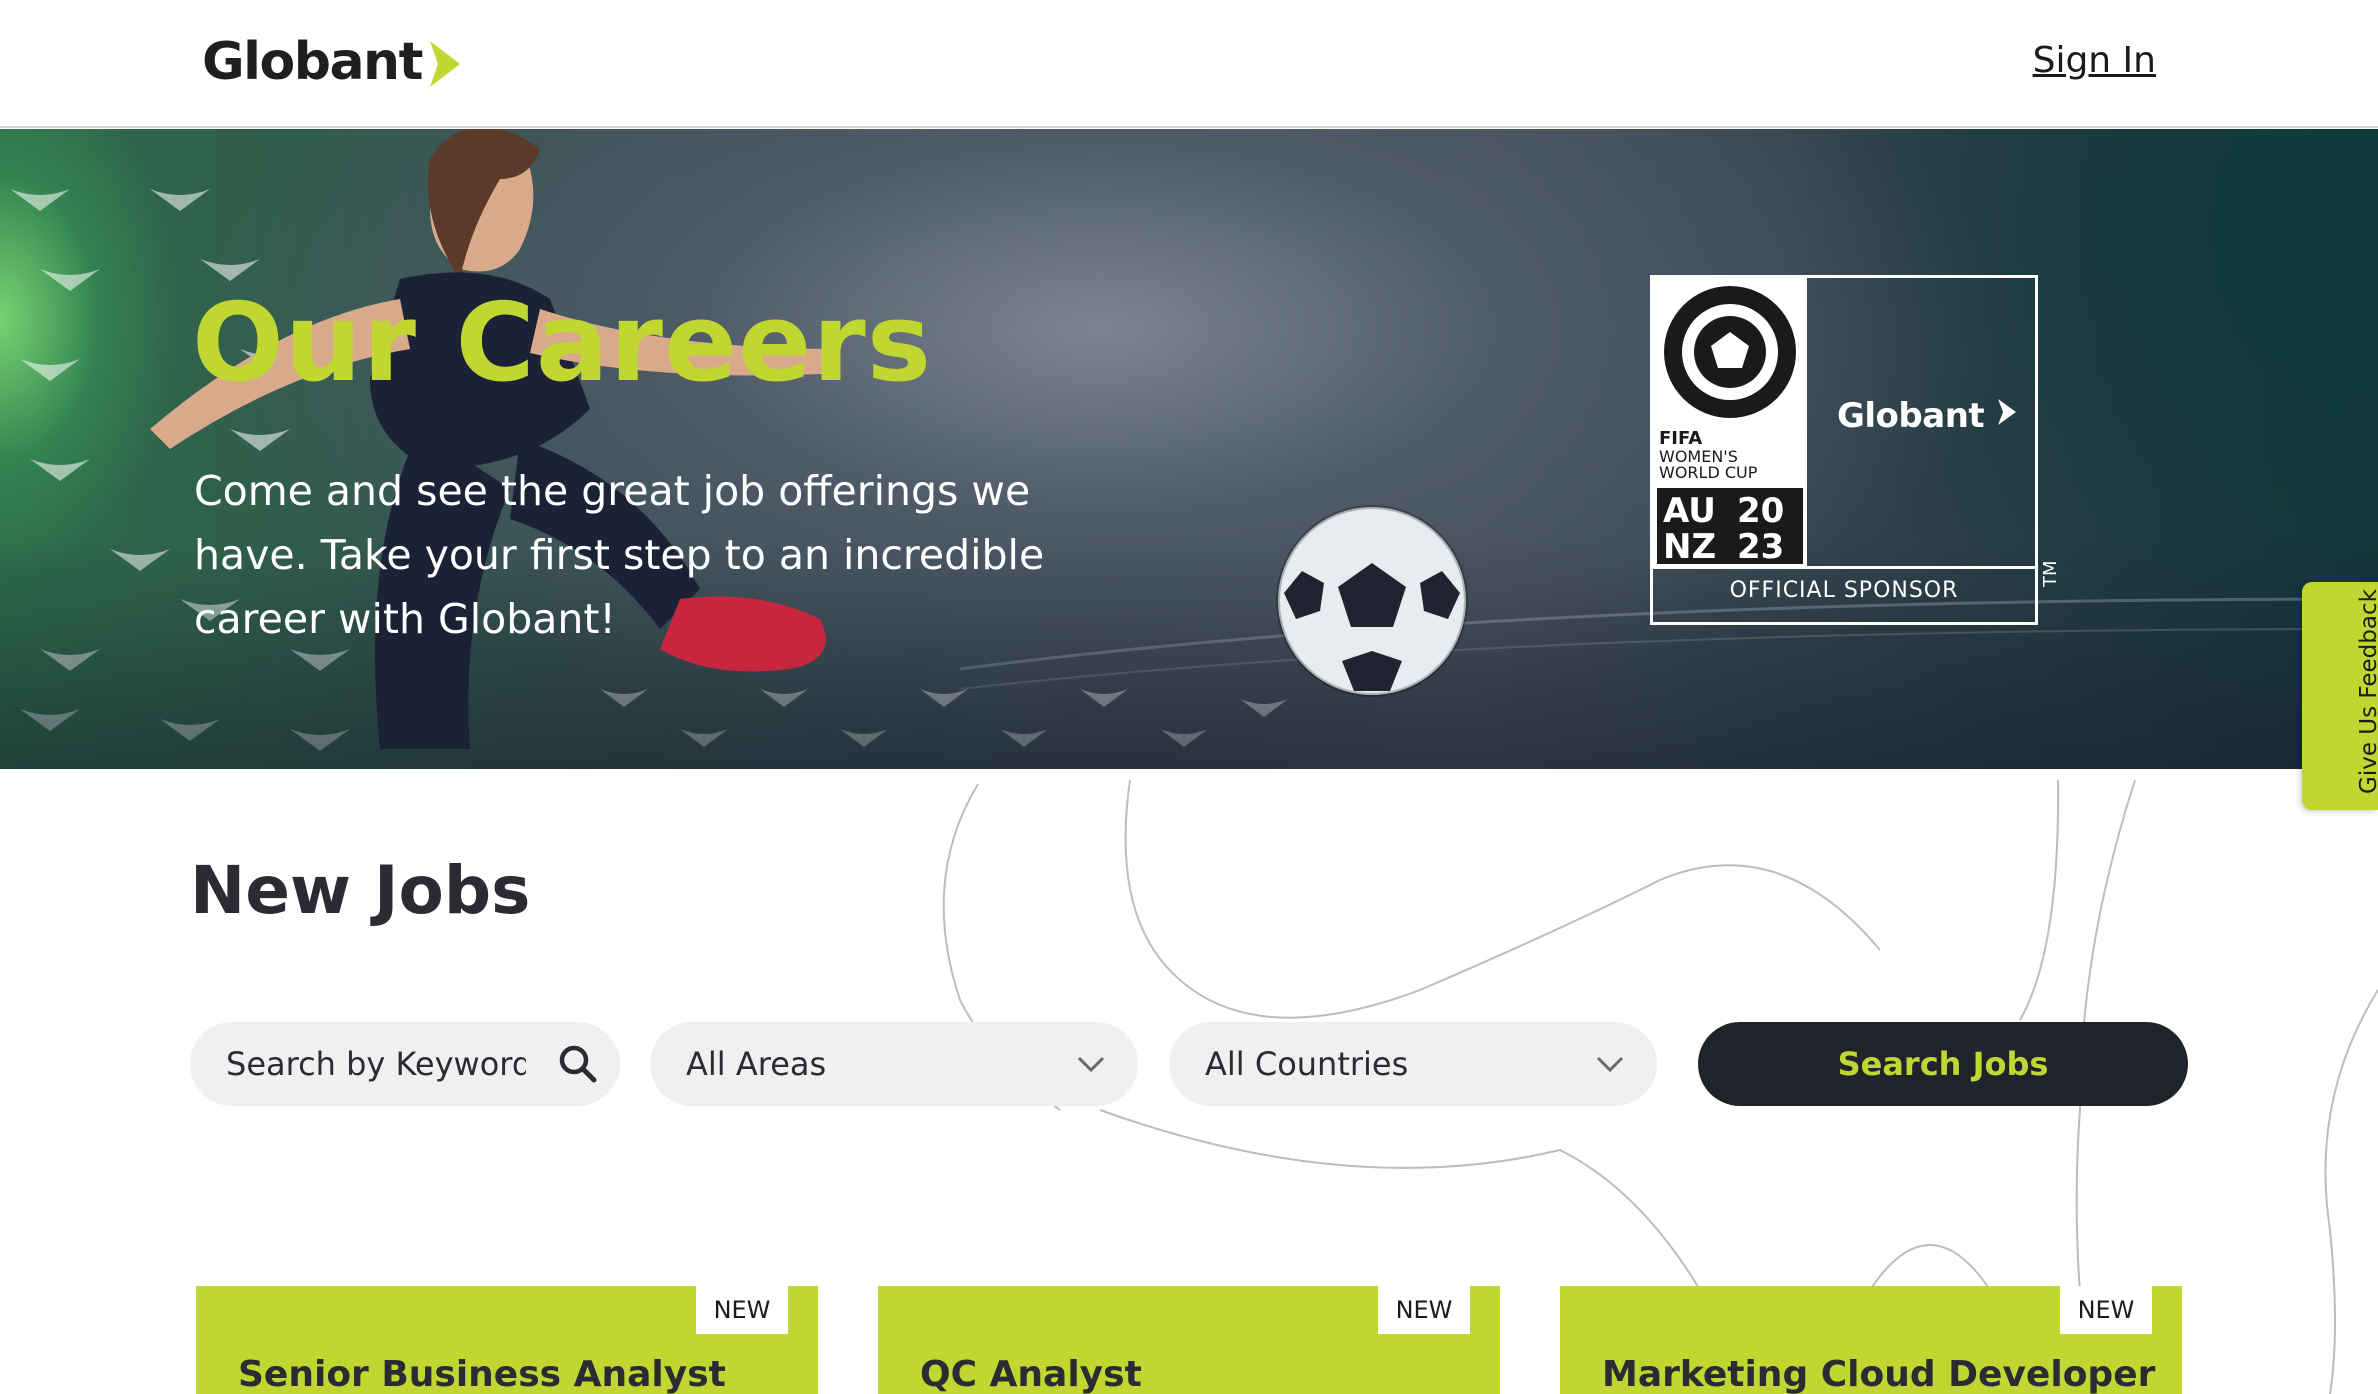 This screenshot has height=1394, width=2378. Describe the element at coordinates (578, 1064) in the screenshot. I see `search-icon` at that location.